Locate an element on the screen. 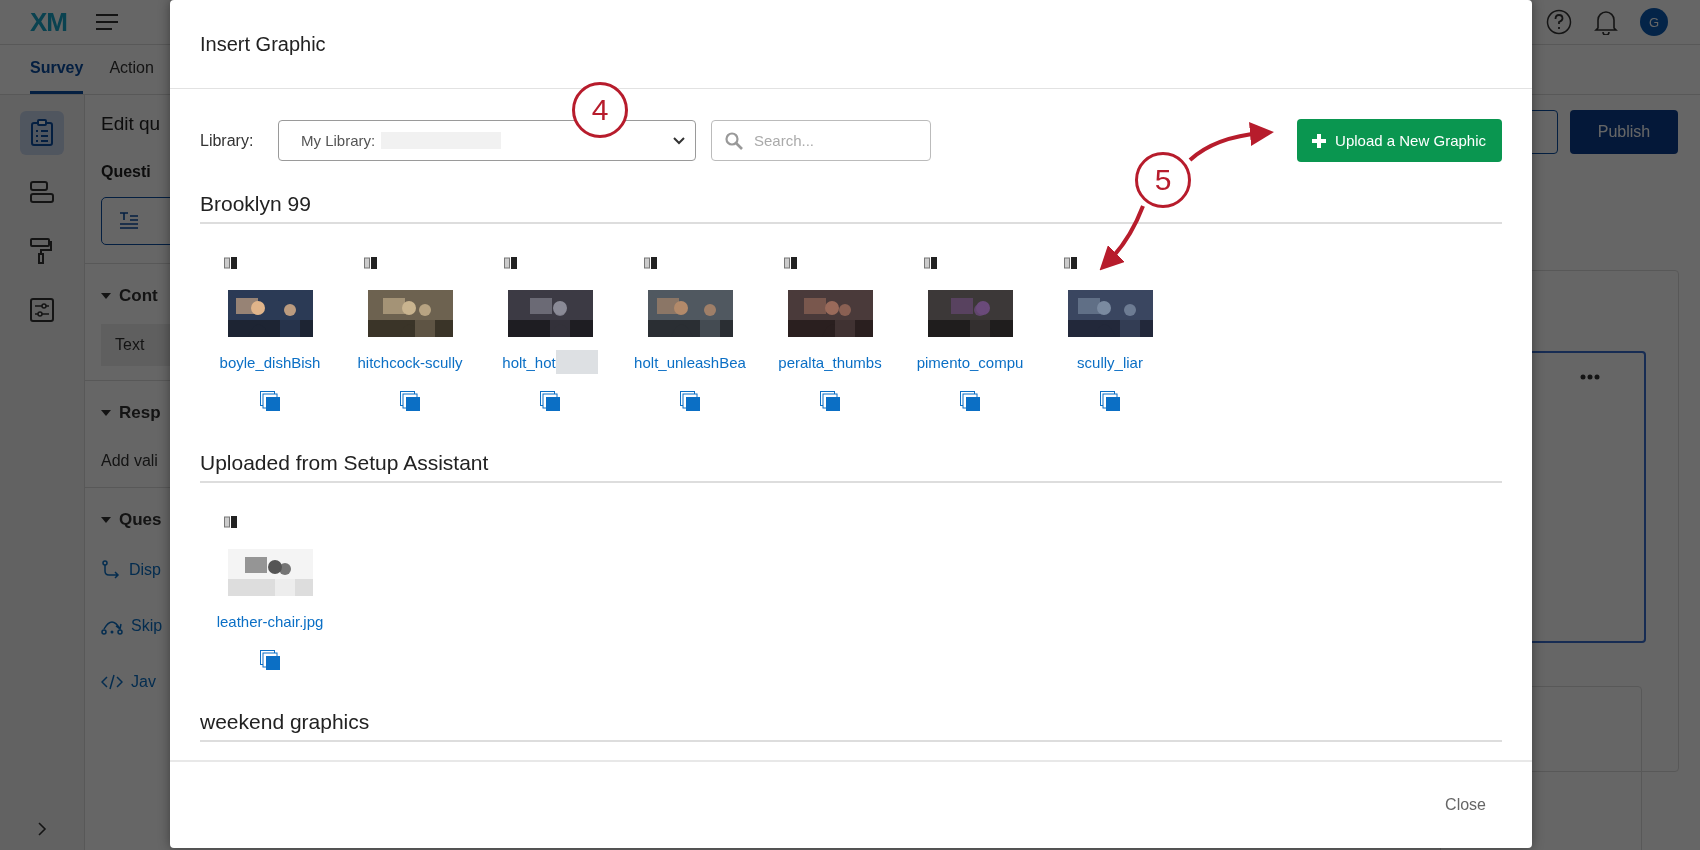  graphic-link: leather-chair.jpg is located at coordinates (270, 621).